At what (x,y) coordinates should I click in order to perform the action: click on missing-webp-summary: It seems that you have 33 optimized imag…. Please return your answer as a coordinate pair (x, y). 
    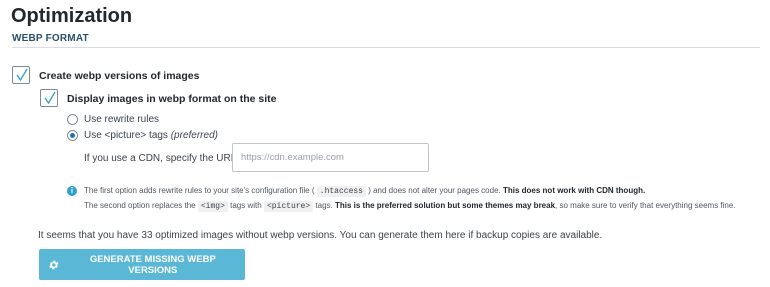
    Looking at the image, I should click on (320, 235).